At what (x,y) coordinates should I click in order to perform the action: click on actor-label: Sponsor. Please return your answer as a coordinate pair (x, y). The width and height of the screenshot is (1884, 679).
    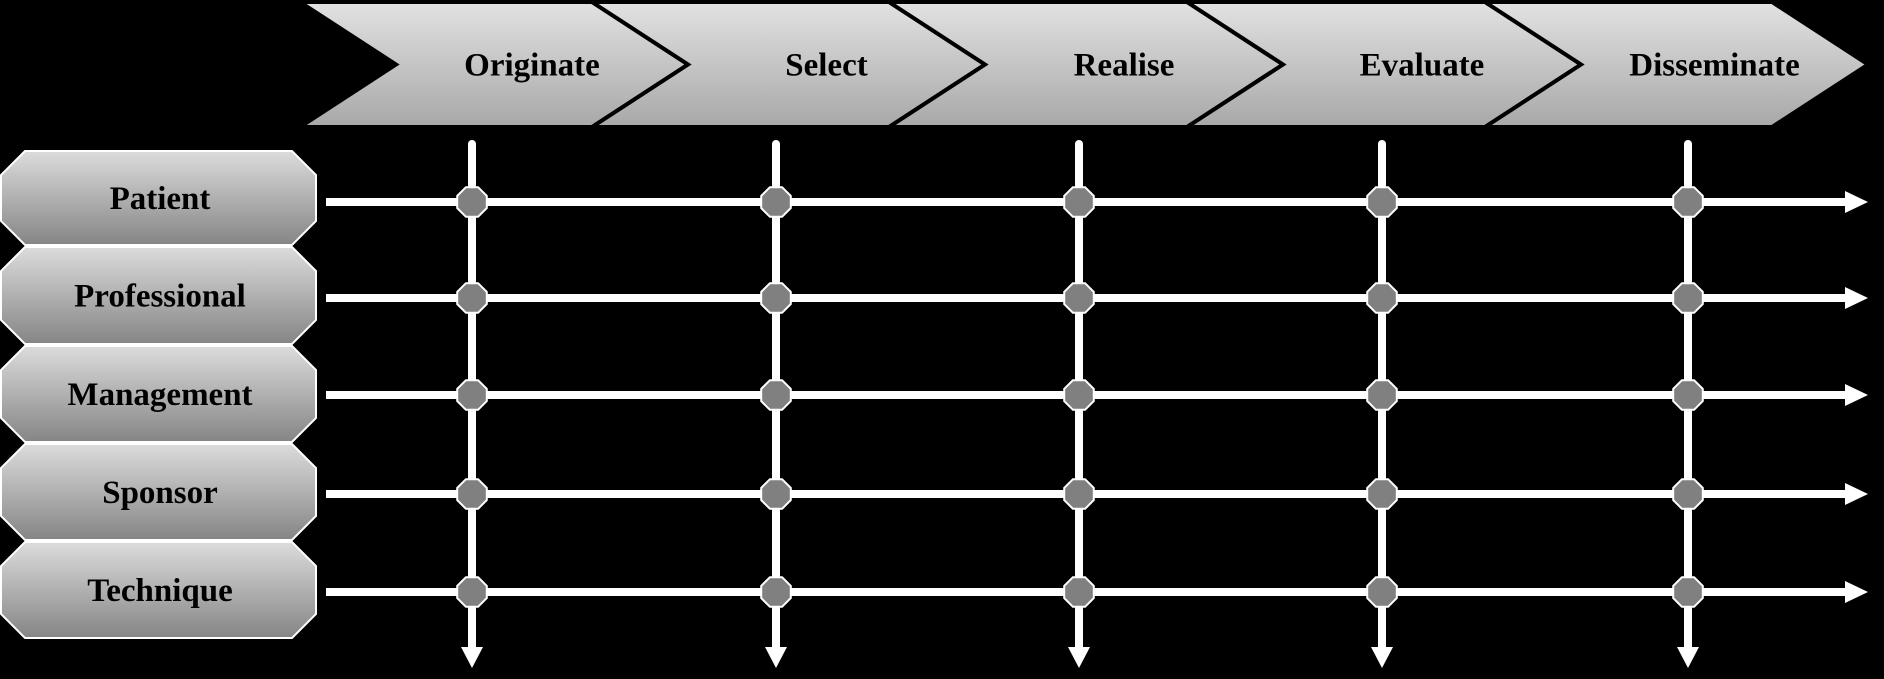
    Looking at the image, I should click on (160, 493).